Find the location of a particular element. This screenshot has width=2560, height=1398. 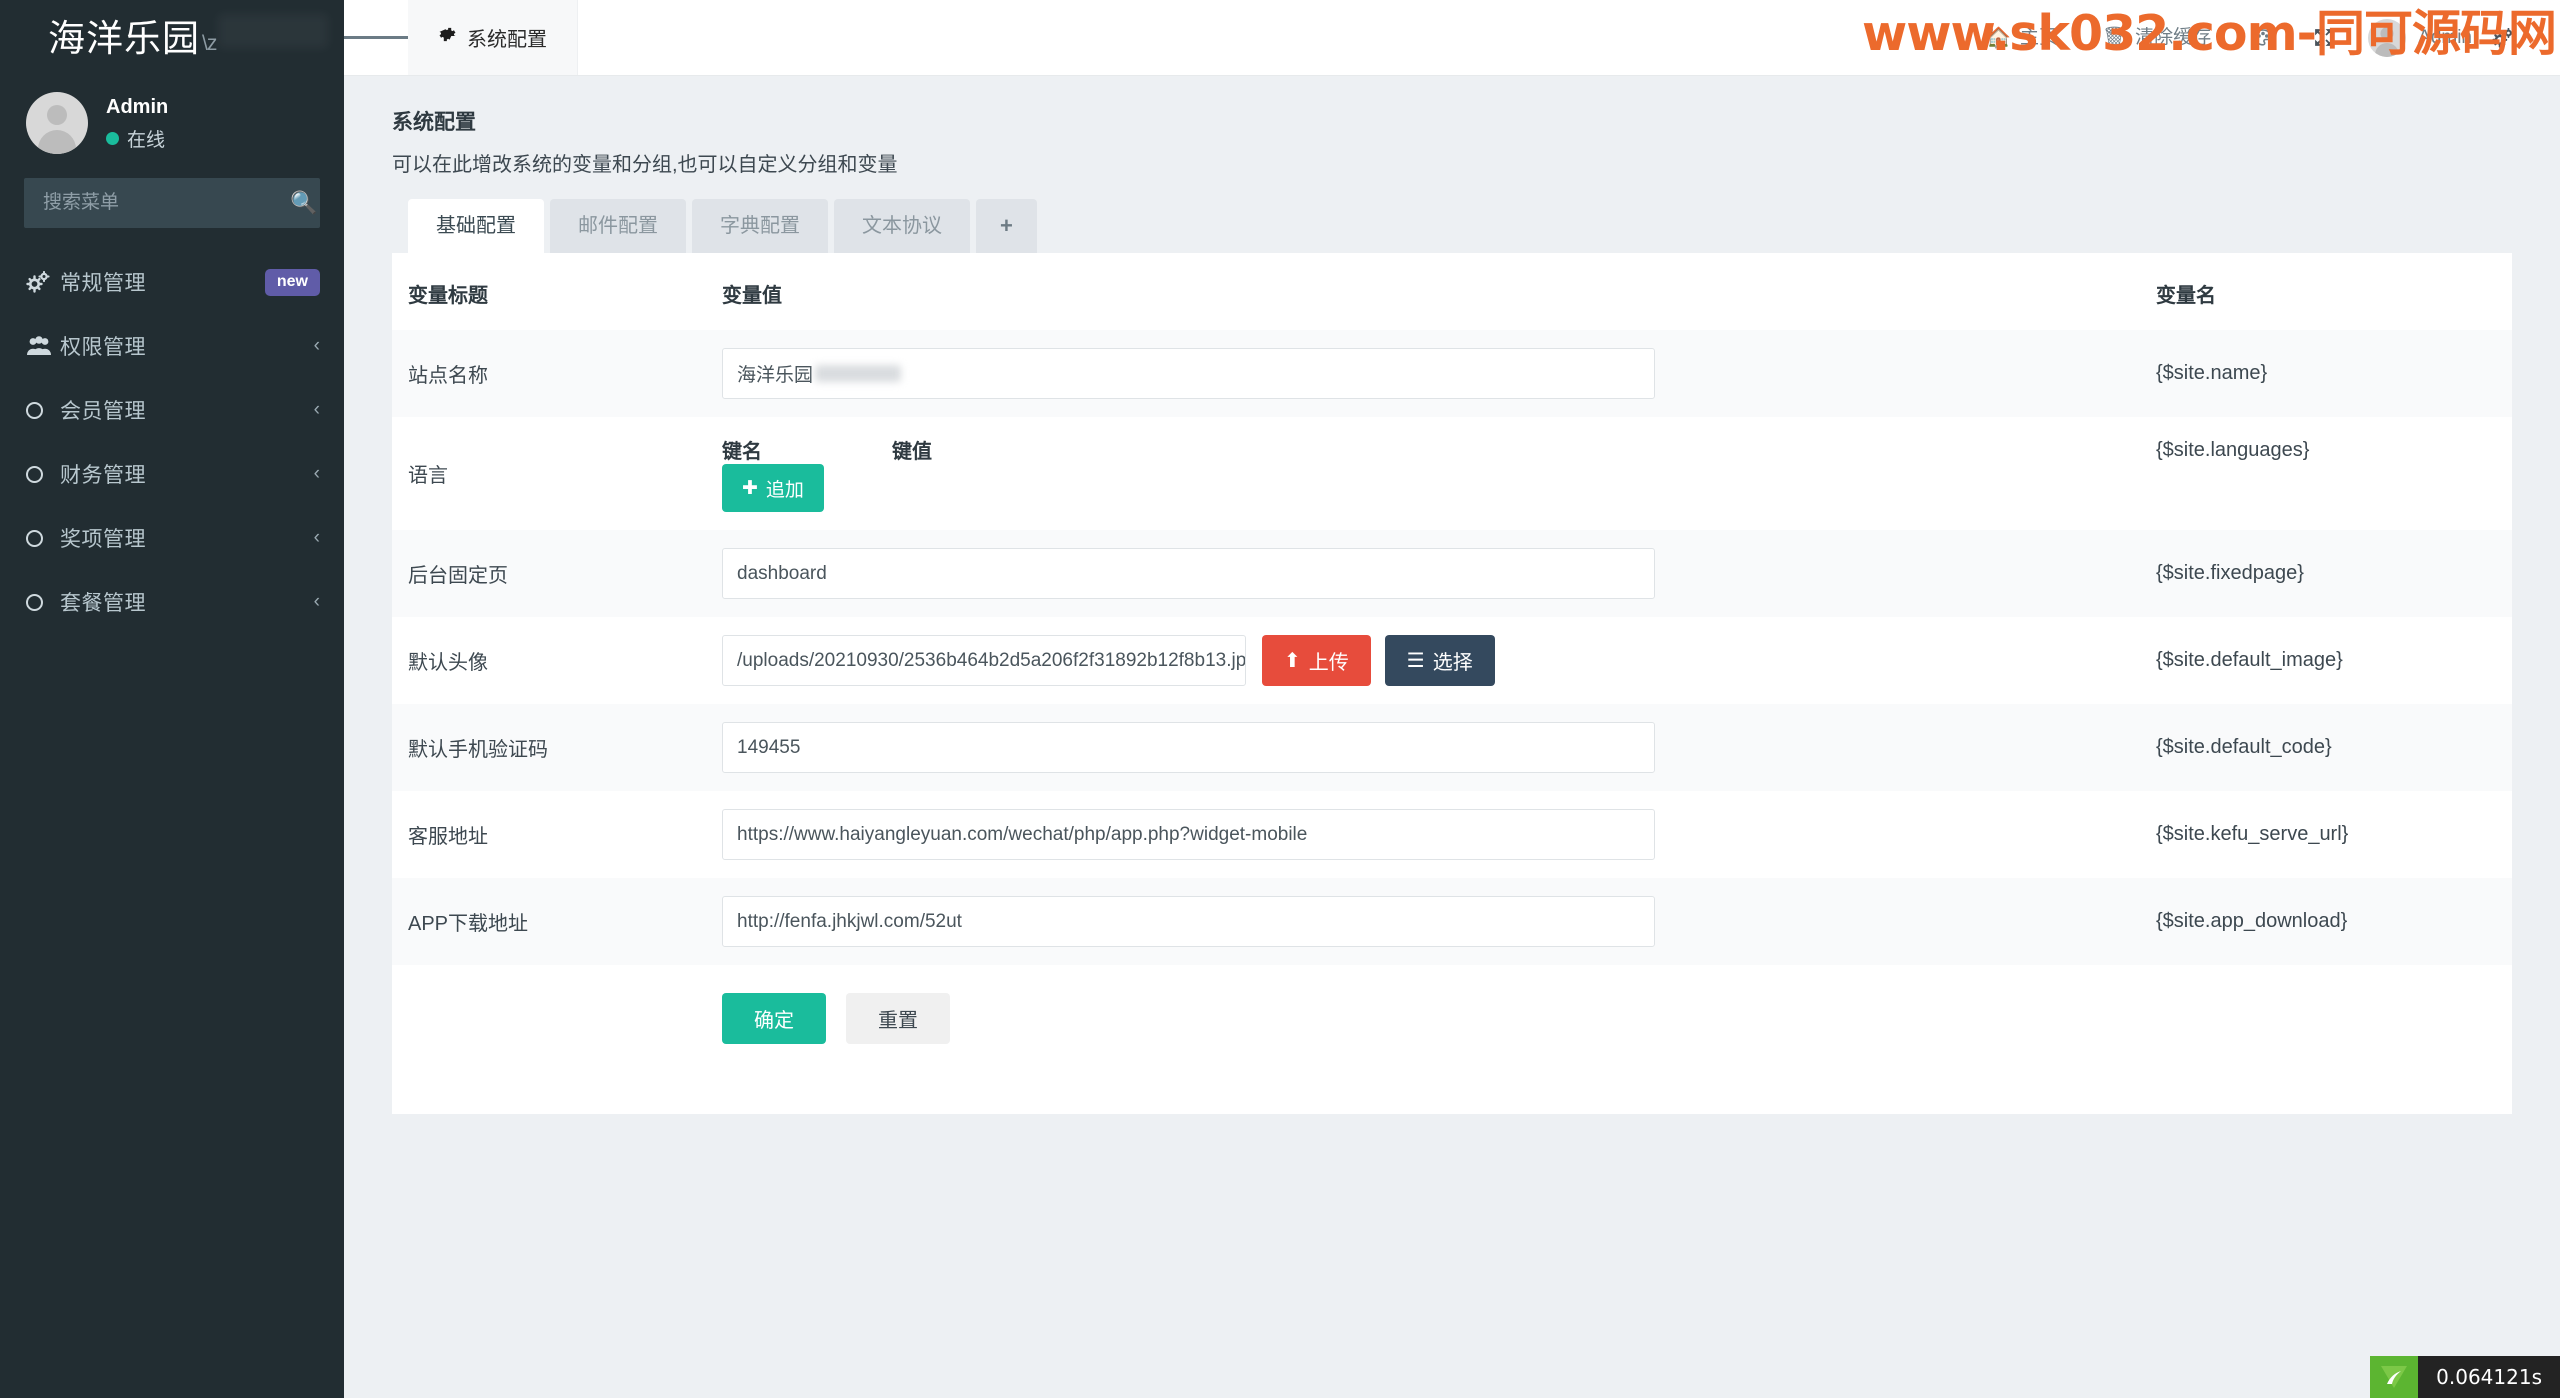

spacer-cell is located at coordinates (2332, 1013).